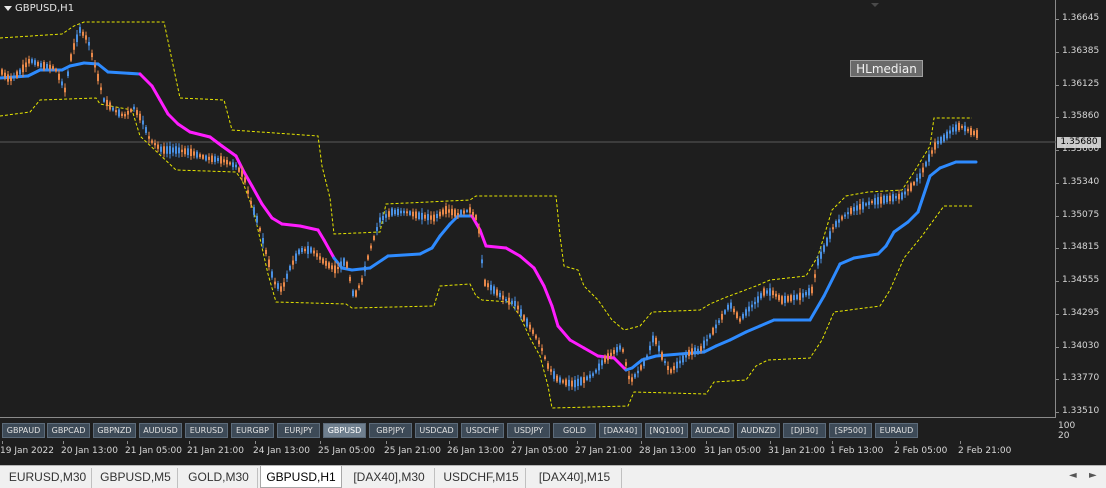 Image resolution: width=1106 pixels, height=488 pixels. I want to click on chevron-down-icon, so click(8, 8).